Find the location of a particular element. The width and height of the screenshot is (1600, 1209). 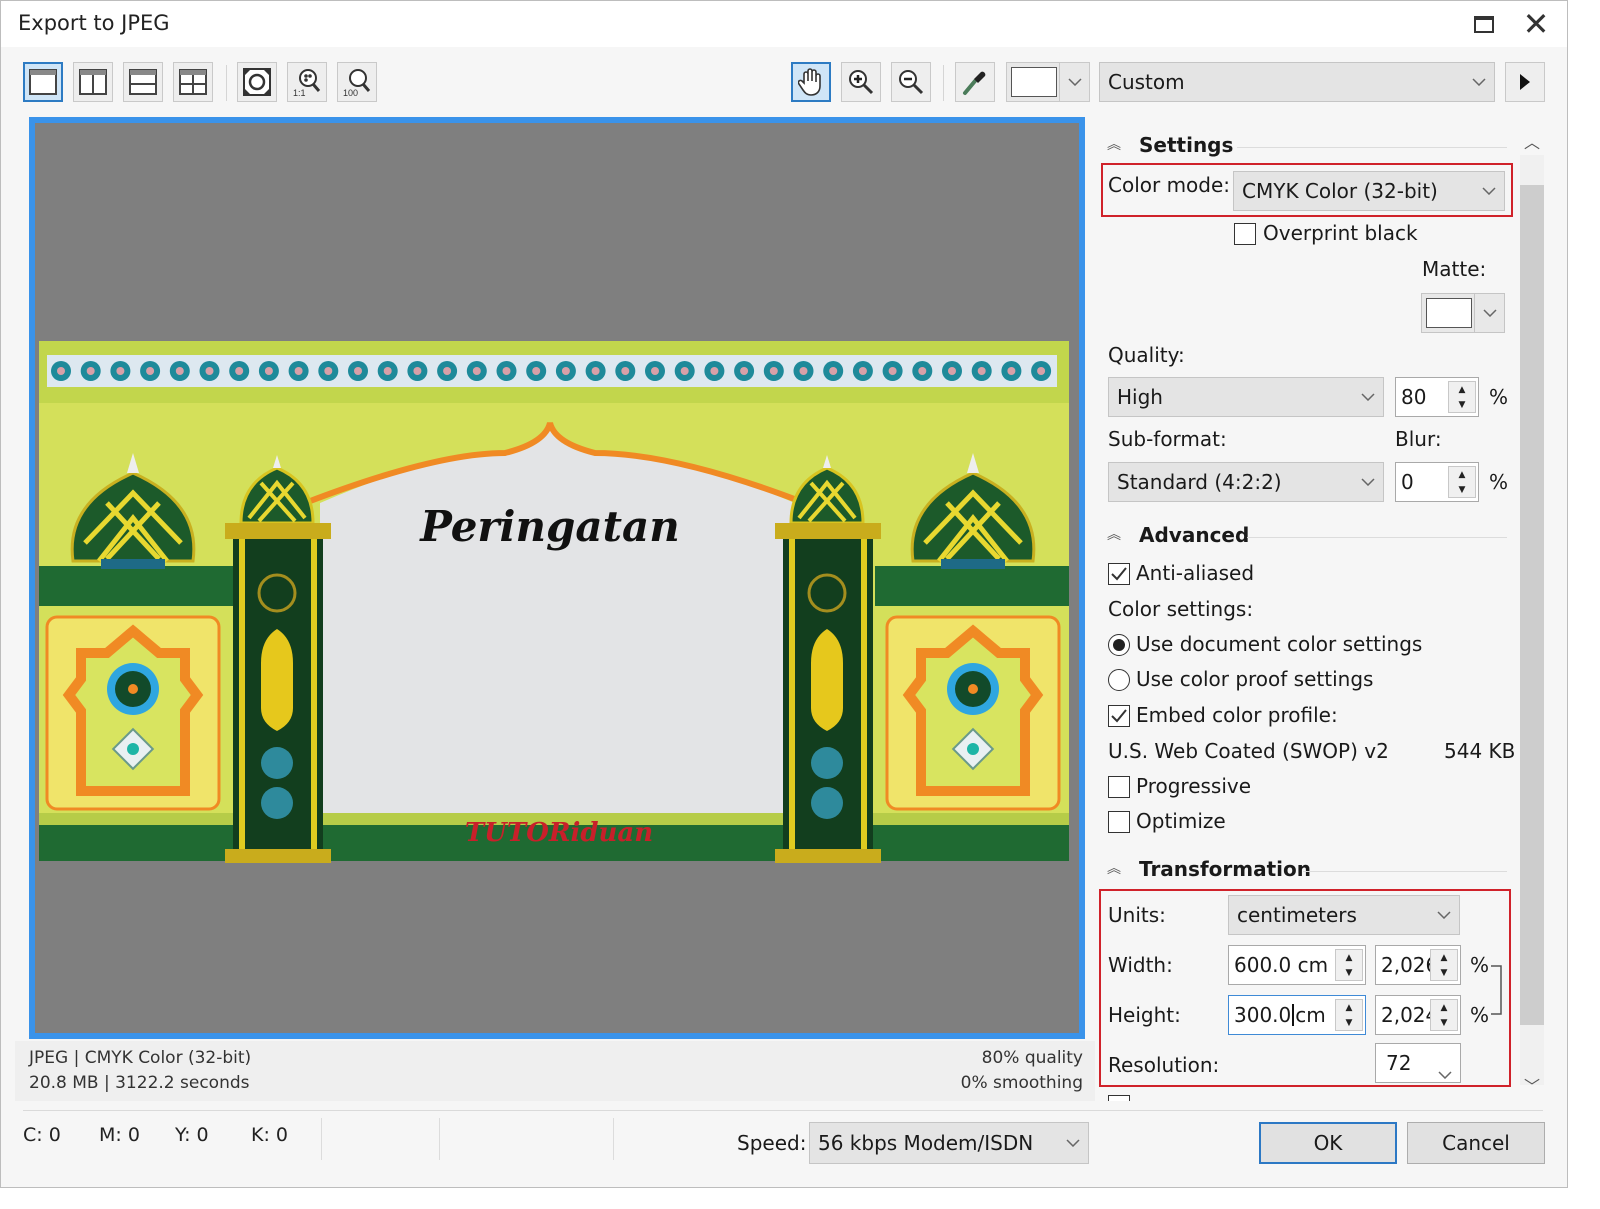

units-dropdown: centimeters is located at coordinates (1344, 915).